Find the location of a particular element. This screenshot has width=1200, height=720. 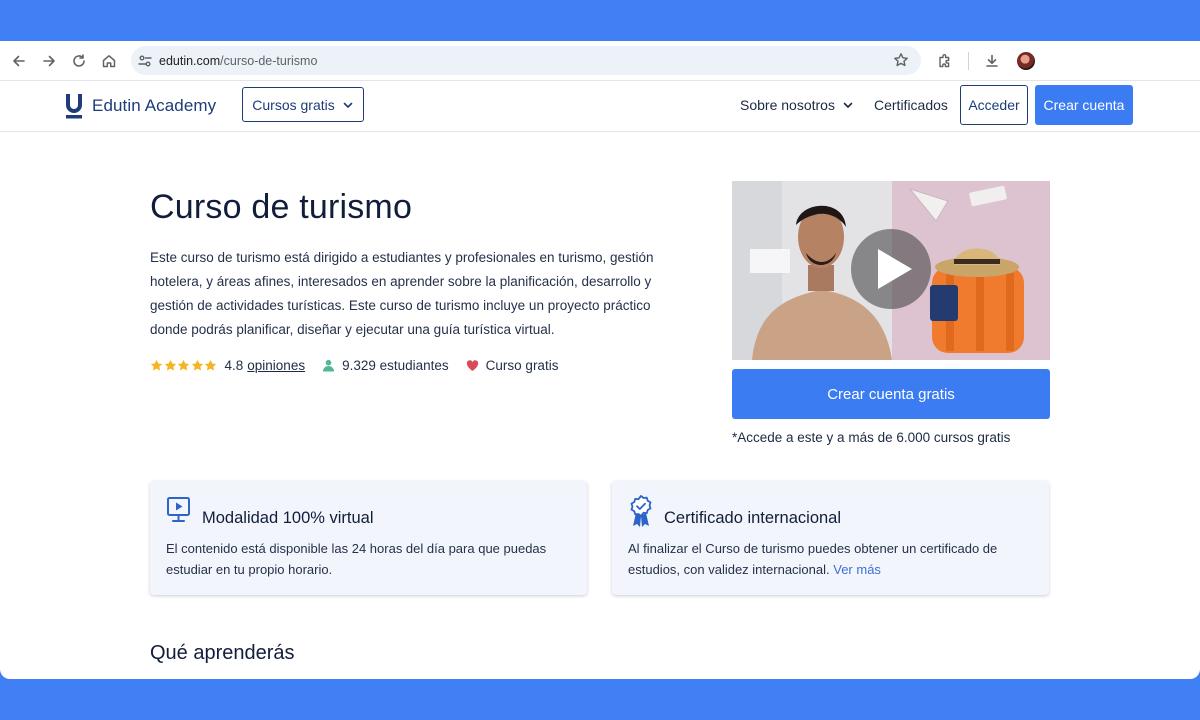

nav-certificados: Certificados is located at coordinates (911, 105).